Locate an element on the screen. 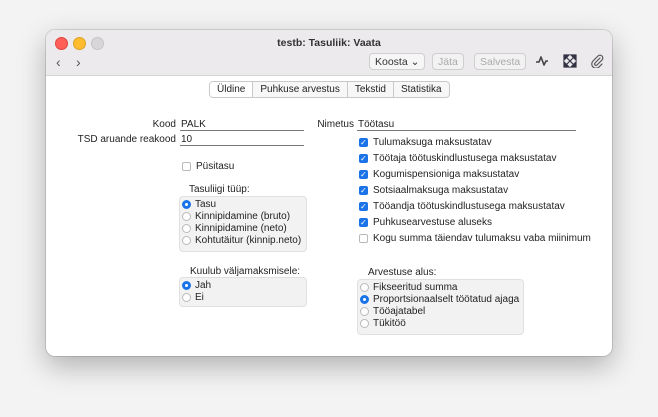 The image size is (658, 417). radio-ei: Ei is located at coordinates (193, 297).